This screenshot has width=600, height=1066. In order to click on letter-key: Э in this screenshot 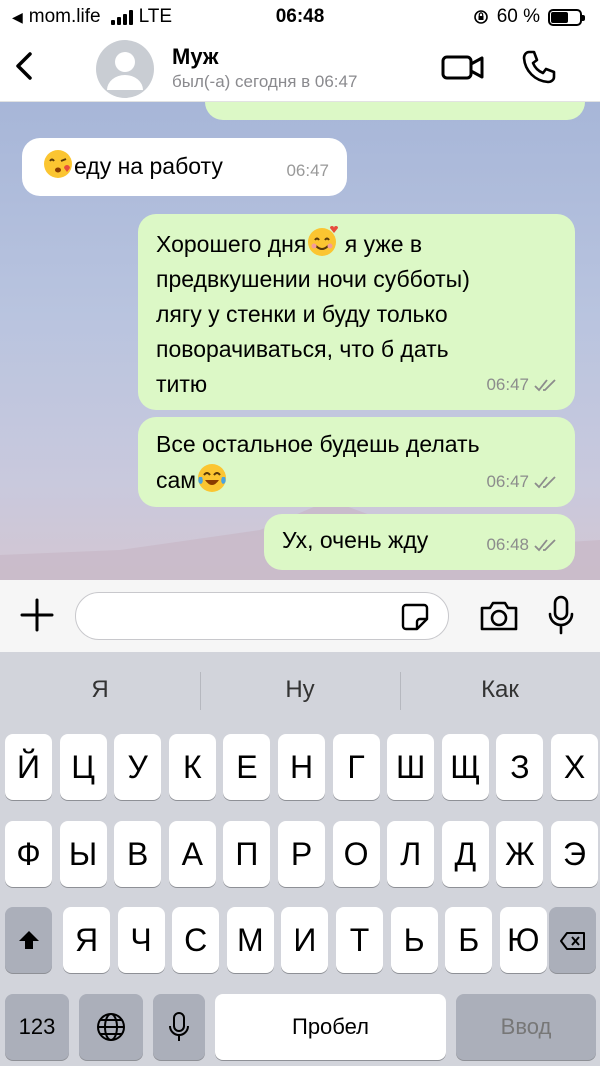, I will do `click(574, 854)`.